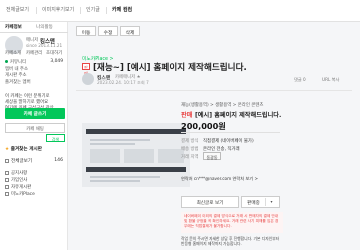  What do you see at coordinates (7, 160) in the screenshot?
I see `list-icon` at bounding box center [7, 160].